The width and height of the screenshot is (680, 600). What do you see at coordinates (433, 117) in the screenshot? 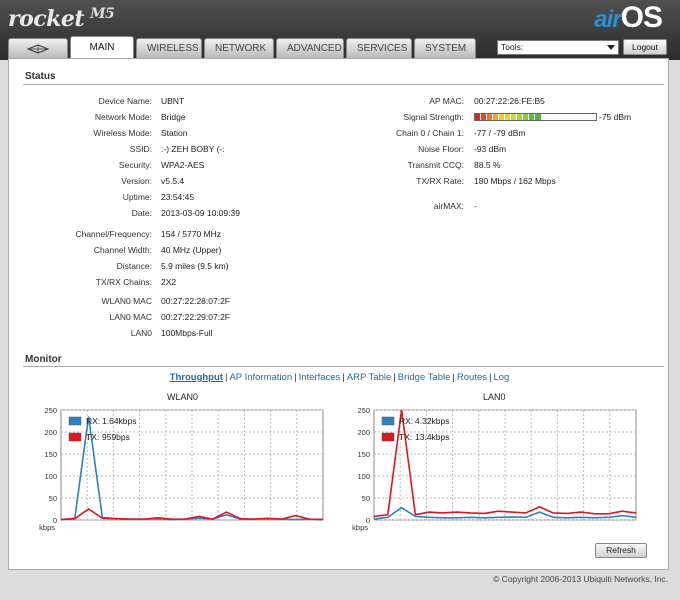
I see `status-label: Signal Strength:` at bounding box center [433, 117].